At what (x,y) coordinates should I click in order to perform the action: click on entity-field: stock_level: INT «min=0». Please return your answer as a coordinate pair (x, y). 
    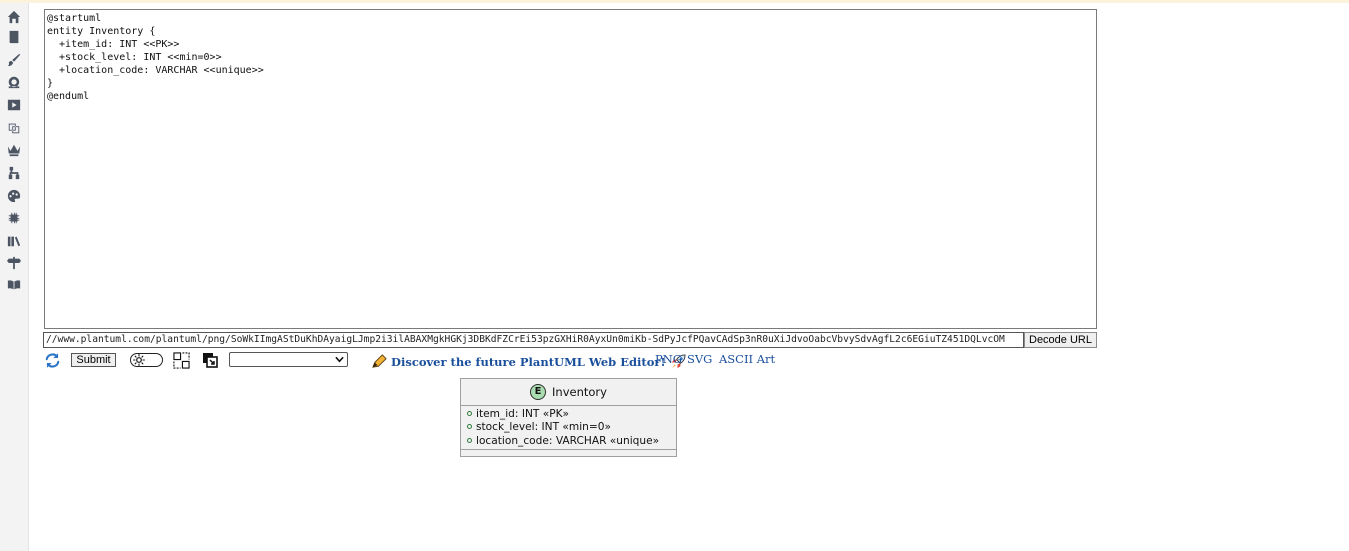
    Looking at the image, I should click on (539, 426).